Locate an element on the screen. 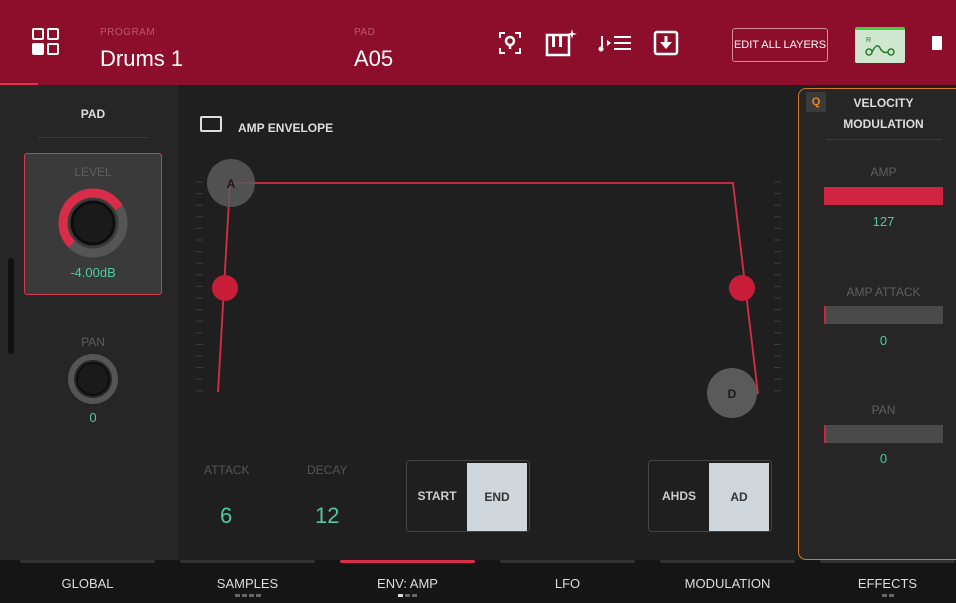 This screenshot has height=603, width=956. decay-value: 12 is located at coordinates (327, 516).